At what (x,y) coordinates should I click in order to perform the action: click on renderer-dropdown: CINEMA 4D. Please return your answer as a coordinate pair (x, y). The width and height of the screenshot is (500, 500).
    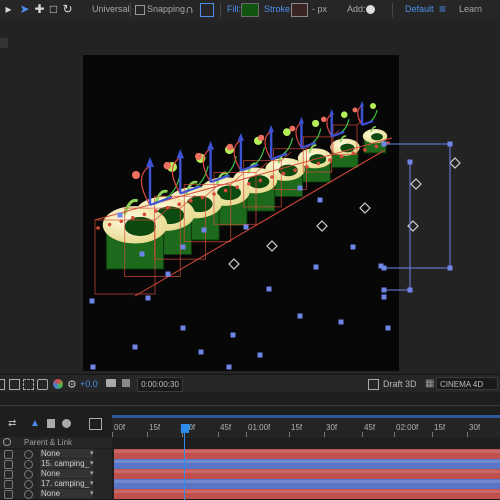
    Looking at the image, I should click on (467, 383).